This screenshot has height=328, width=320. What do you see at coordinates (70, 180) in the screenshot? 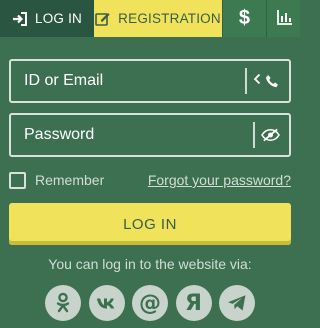
I see `remember-label: Remember` at bounding box center [70, 180].